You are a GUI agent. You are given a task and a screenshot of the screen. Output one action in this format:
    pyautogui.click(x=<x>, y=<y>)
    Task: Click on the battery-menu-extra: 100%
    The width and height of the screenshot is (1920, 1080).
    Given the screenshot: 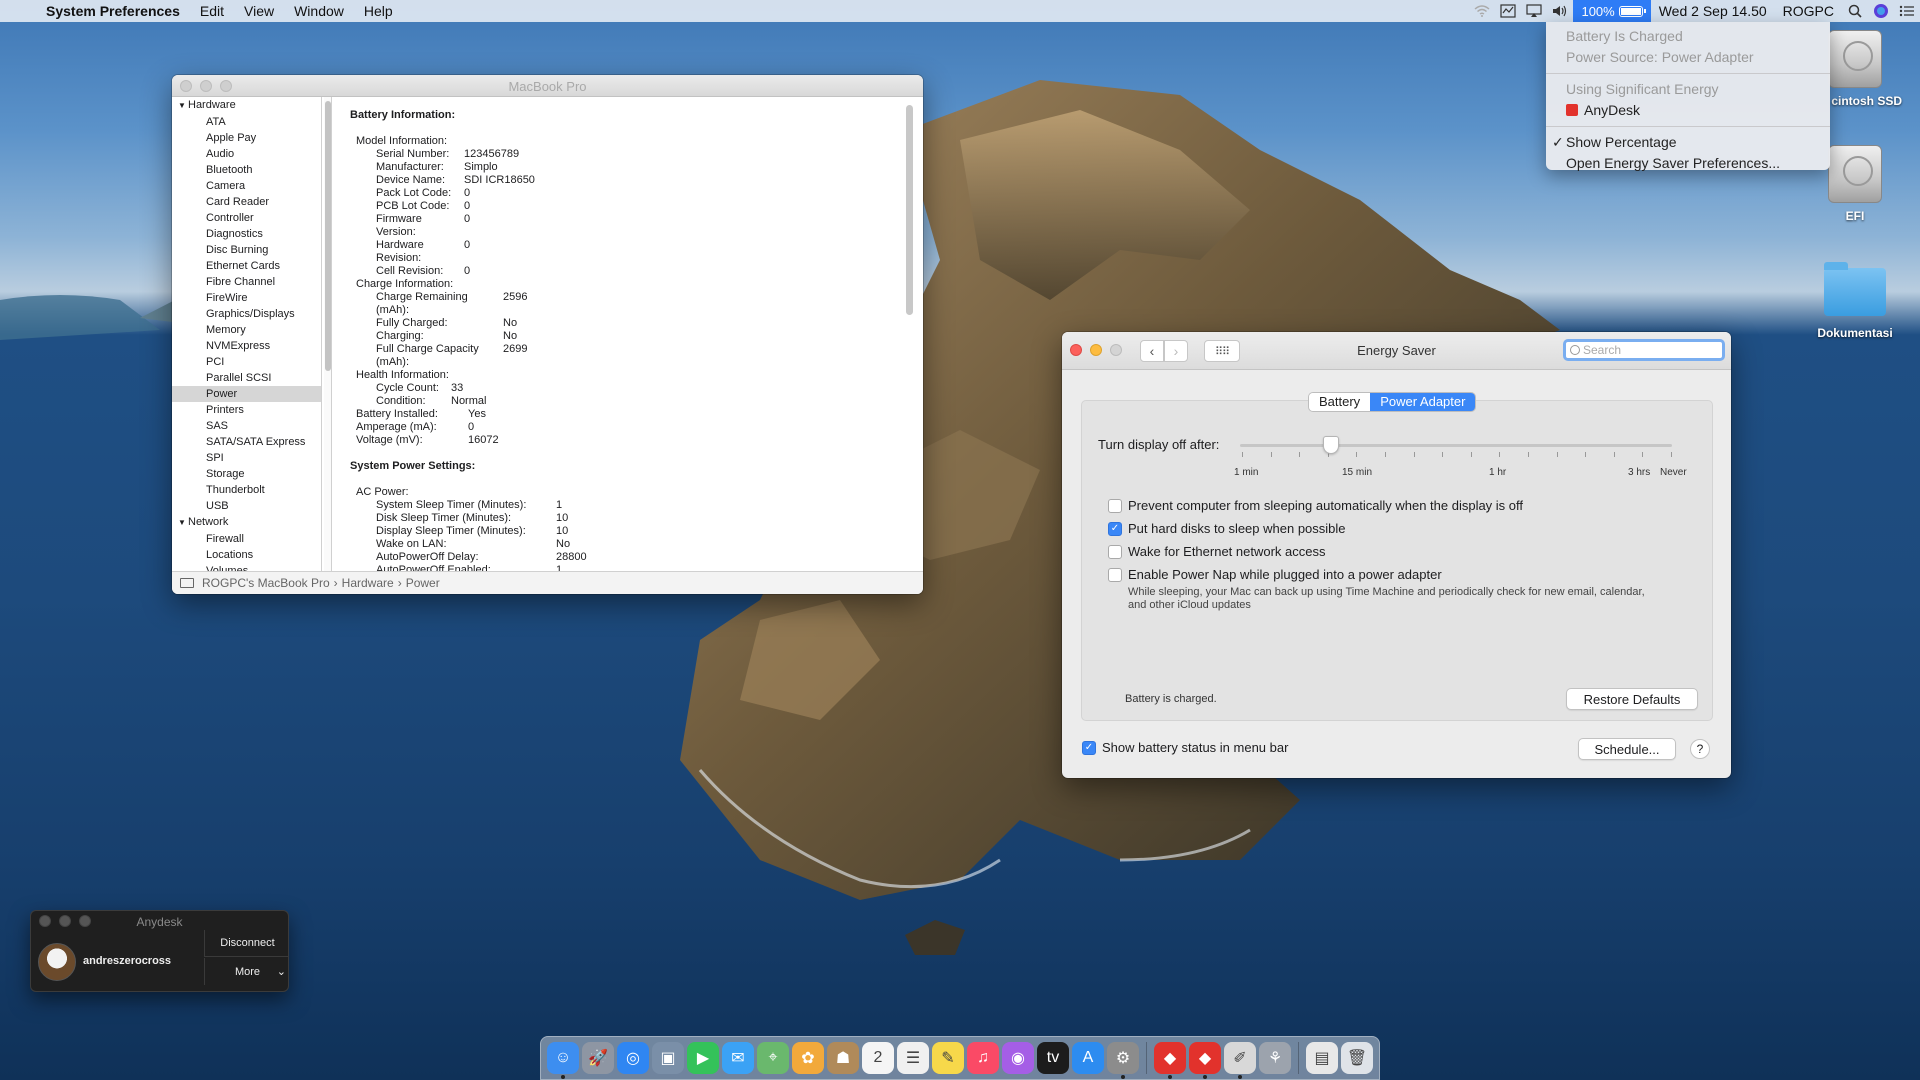 What is the action you would take?
    pyautogui.click(x=1612, y=11)
    